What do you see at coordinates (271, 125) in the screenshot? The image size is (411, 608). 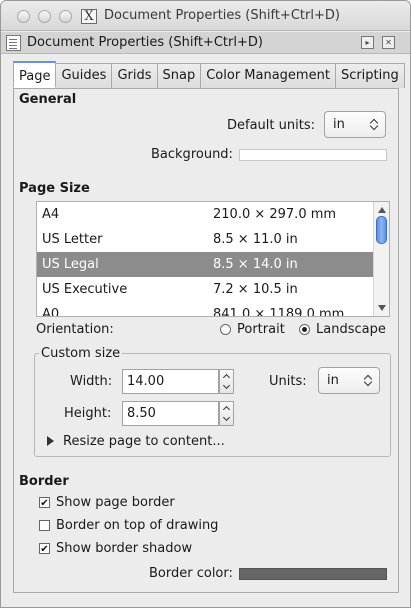 I see `default-units-label: Default units:` at bounding box center [271, 125].